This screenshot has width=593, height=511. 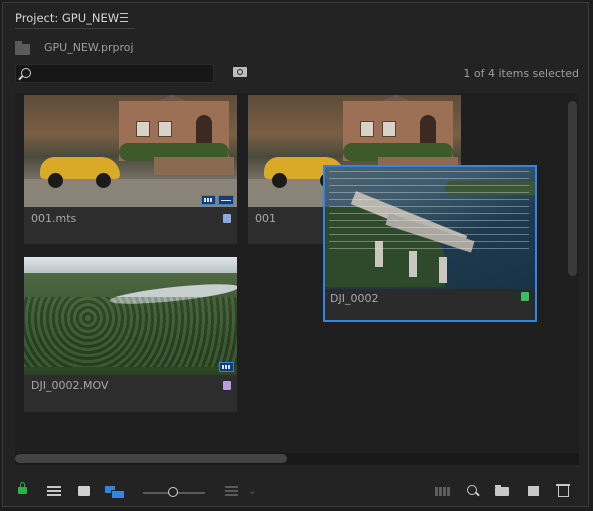 I want to click on panel-header: Project: GPU_NEW, so click(x=295, y=17).